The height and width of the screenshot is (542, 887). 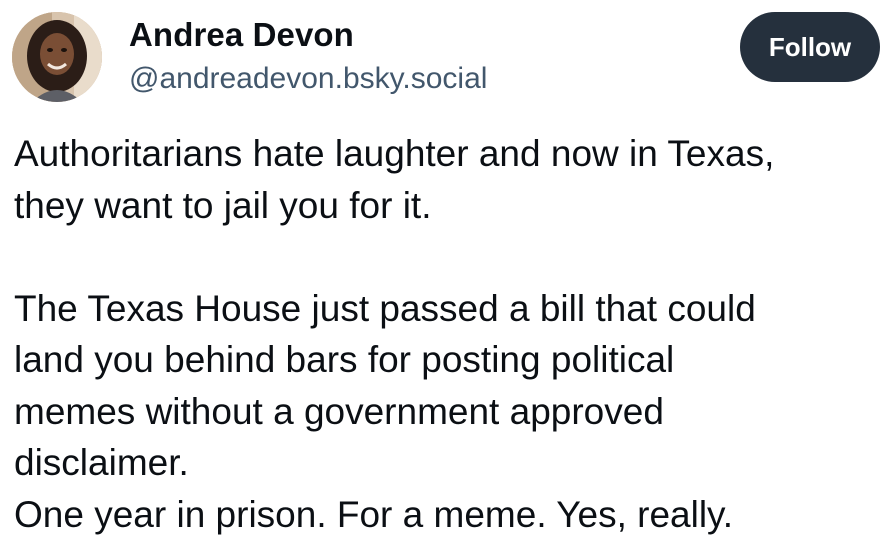 I want to click on author-info: Andrea Devon @andreadevon.bsky.social, so click(x=308, y=57).